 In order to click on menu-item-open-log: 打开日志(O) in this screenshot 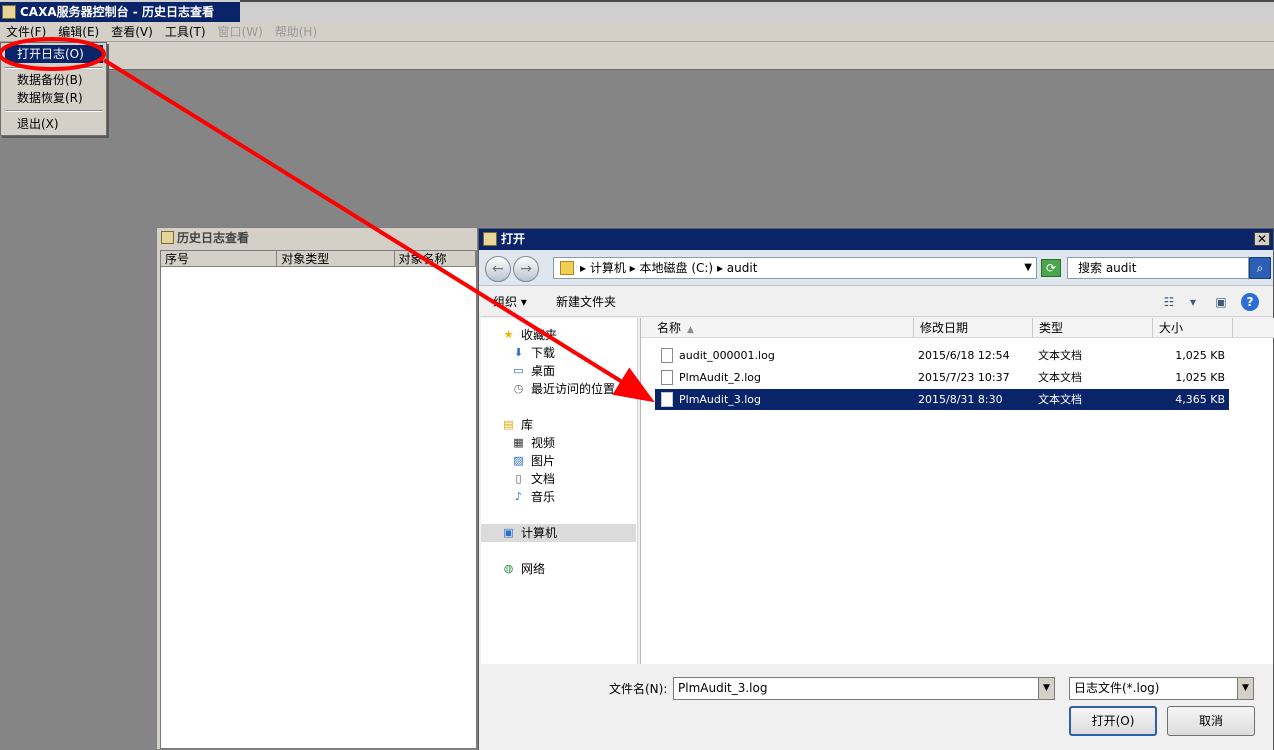, I will do `click(54, 54)`.